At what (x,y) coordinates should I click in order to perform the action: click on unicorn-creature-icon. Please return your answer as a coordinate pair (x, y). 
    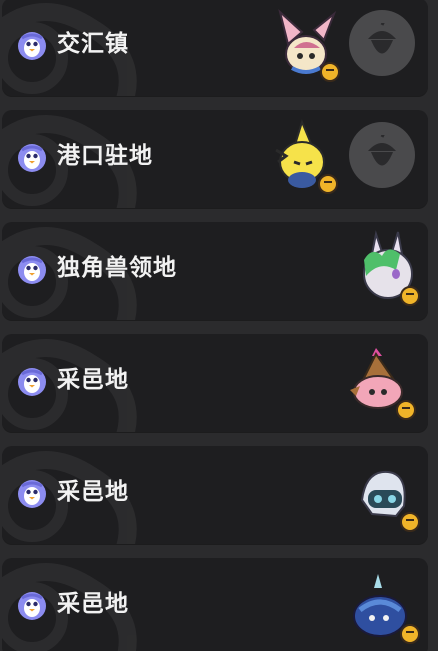
    Looking at the image, I should click on (391, 268).